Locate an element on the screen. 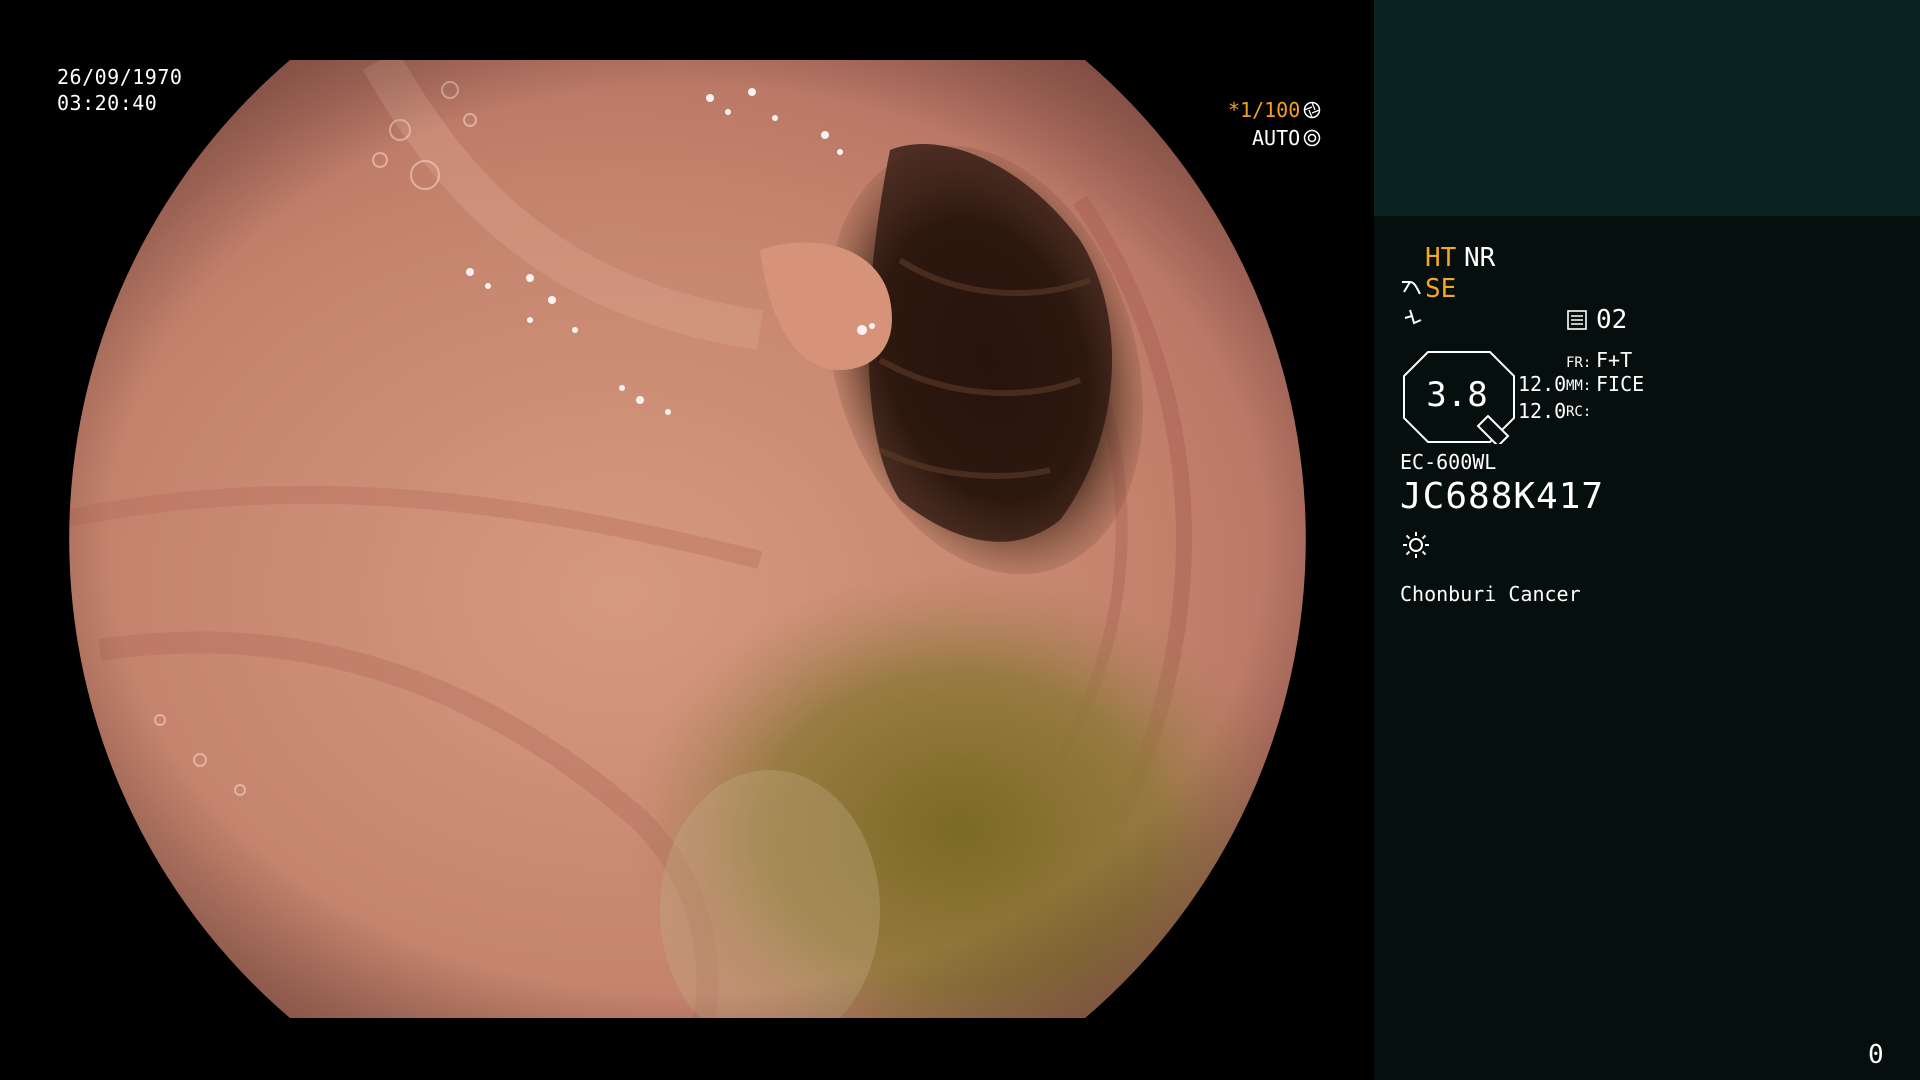  auto-iris-icon is located at coordinates (1312, 138).